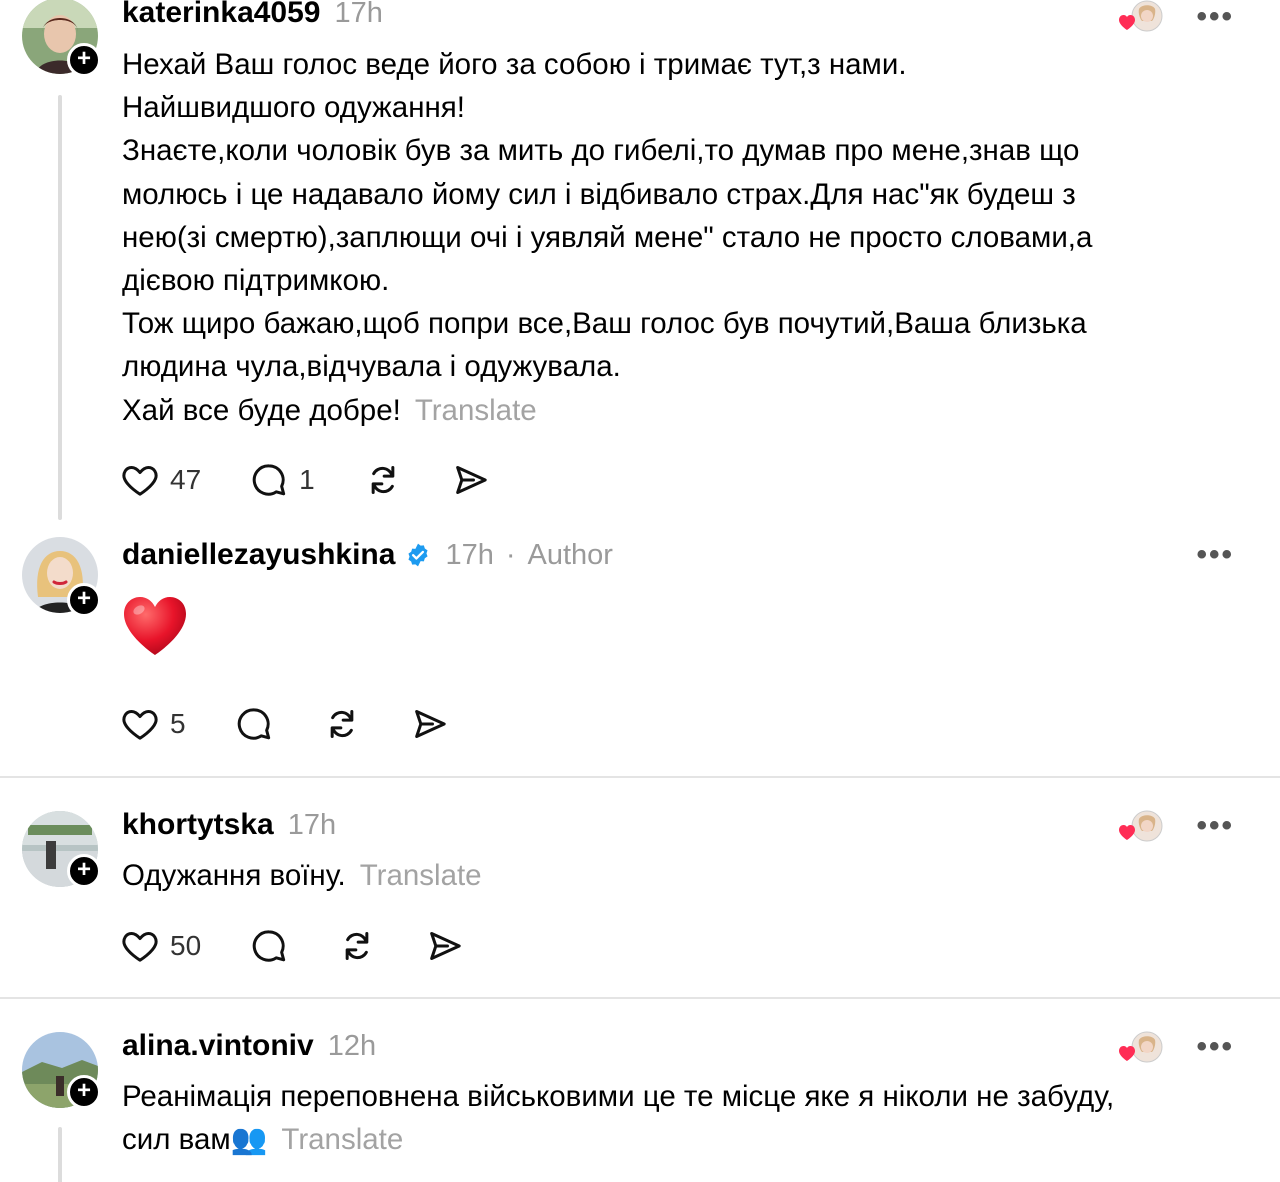 The image size is (1280, 1182). Describe the element at coordinates (667, 1139) in the screenshot. I see `text-line-last: сил вам👥 Translate` at that location.